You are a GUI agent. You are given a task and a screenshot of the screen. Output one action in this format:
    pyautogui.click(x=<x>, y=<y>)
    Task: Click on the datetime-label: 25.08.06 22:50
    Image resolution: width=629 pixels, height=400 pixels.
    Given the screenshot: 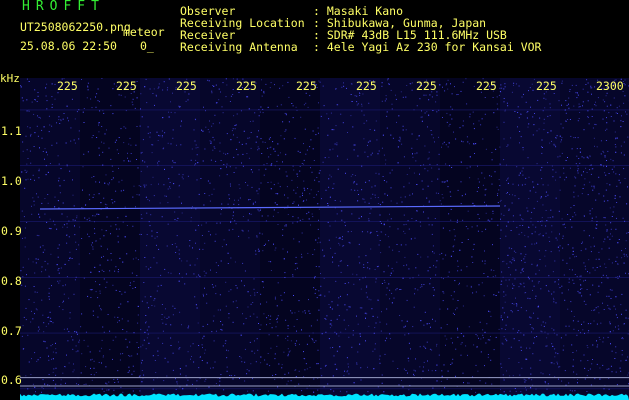 What is the action you would take?
    pyautogui.click(x=68, y=46)
    